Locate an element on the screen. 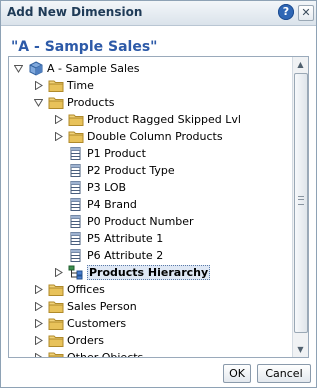 This screenshot has width=320, height=388. tree-node: Sales Person is located at coordinates (150, 306).